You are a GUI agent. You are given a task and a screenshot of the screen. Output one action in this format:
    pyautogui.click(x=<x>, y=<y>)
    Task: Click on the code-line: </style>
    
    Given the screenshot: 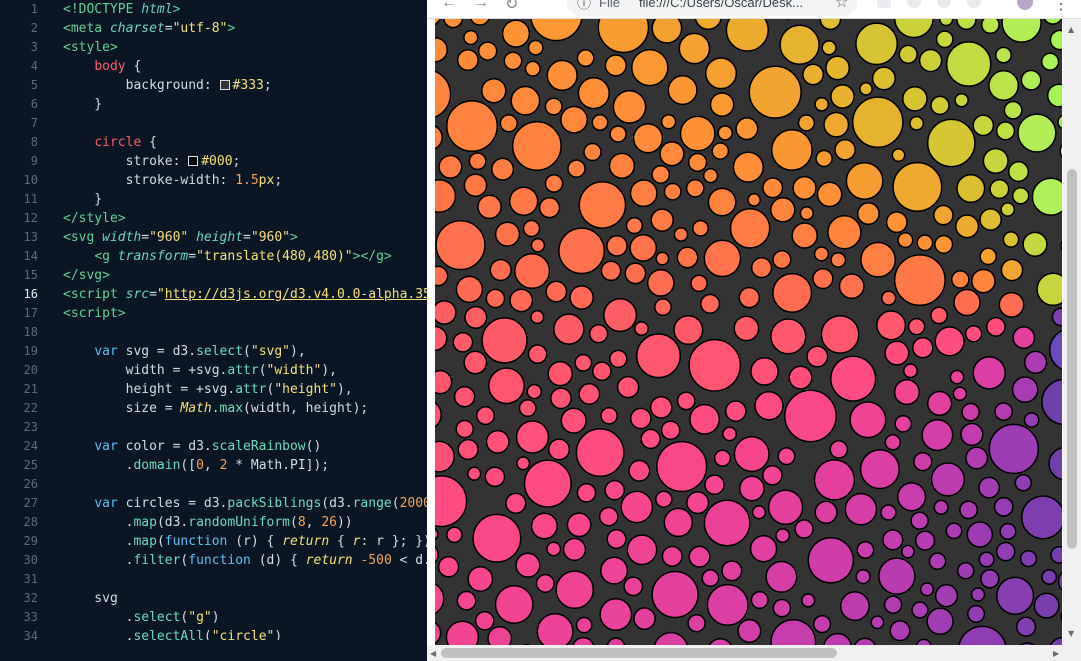 What is the action you would take?
    pyautogui.click(x=94, y=218)
    